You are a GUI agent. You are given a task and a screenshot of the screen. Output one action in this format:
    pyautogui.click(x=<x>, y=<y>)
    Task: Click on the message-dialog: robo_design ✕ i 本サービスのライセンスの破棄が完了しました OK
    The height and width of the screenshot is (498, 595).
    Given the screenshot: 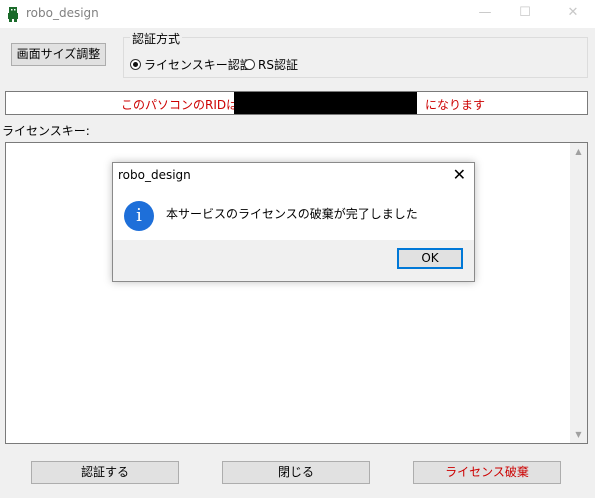 What is the action you would take?
    pyautogui.click(x=293, y=222)
    